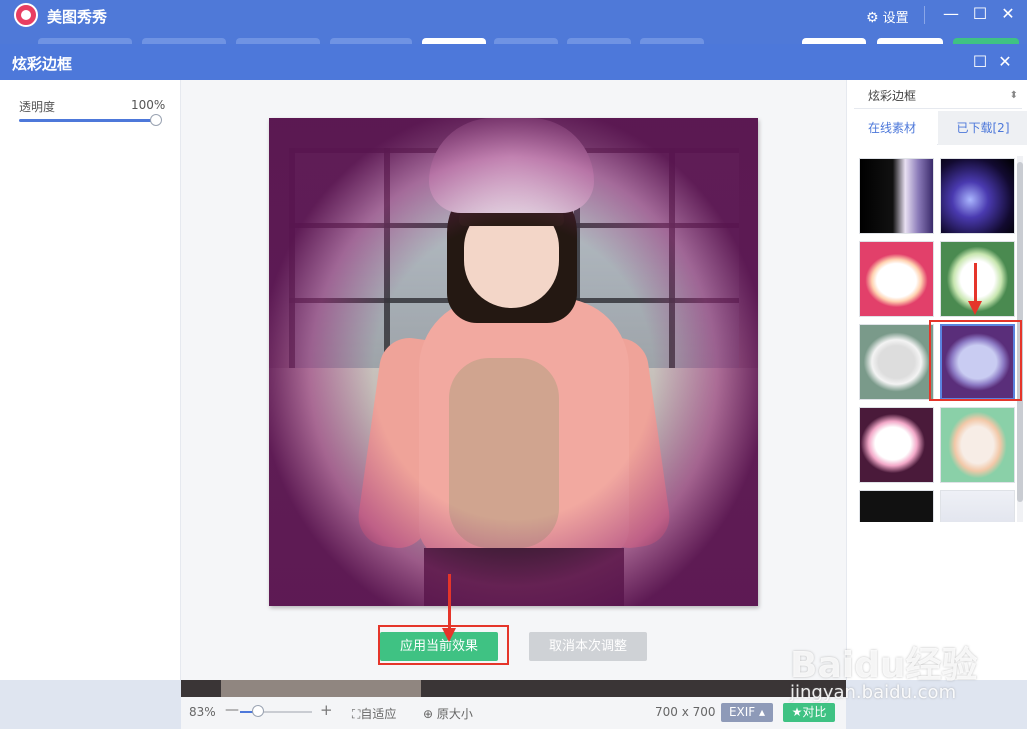  Describe the element at coordinates (90, 380) in the screenshot. I see `left-settings-panel: 透明度 100%` at that location.